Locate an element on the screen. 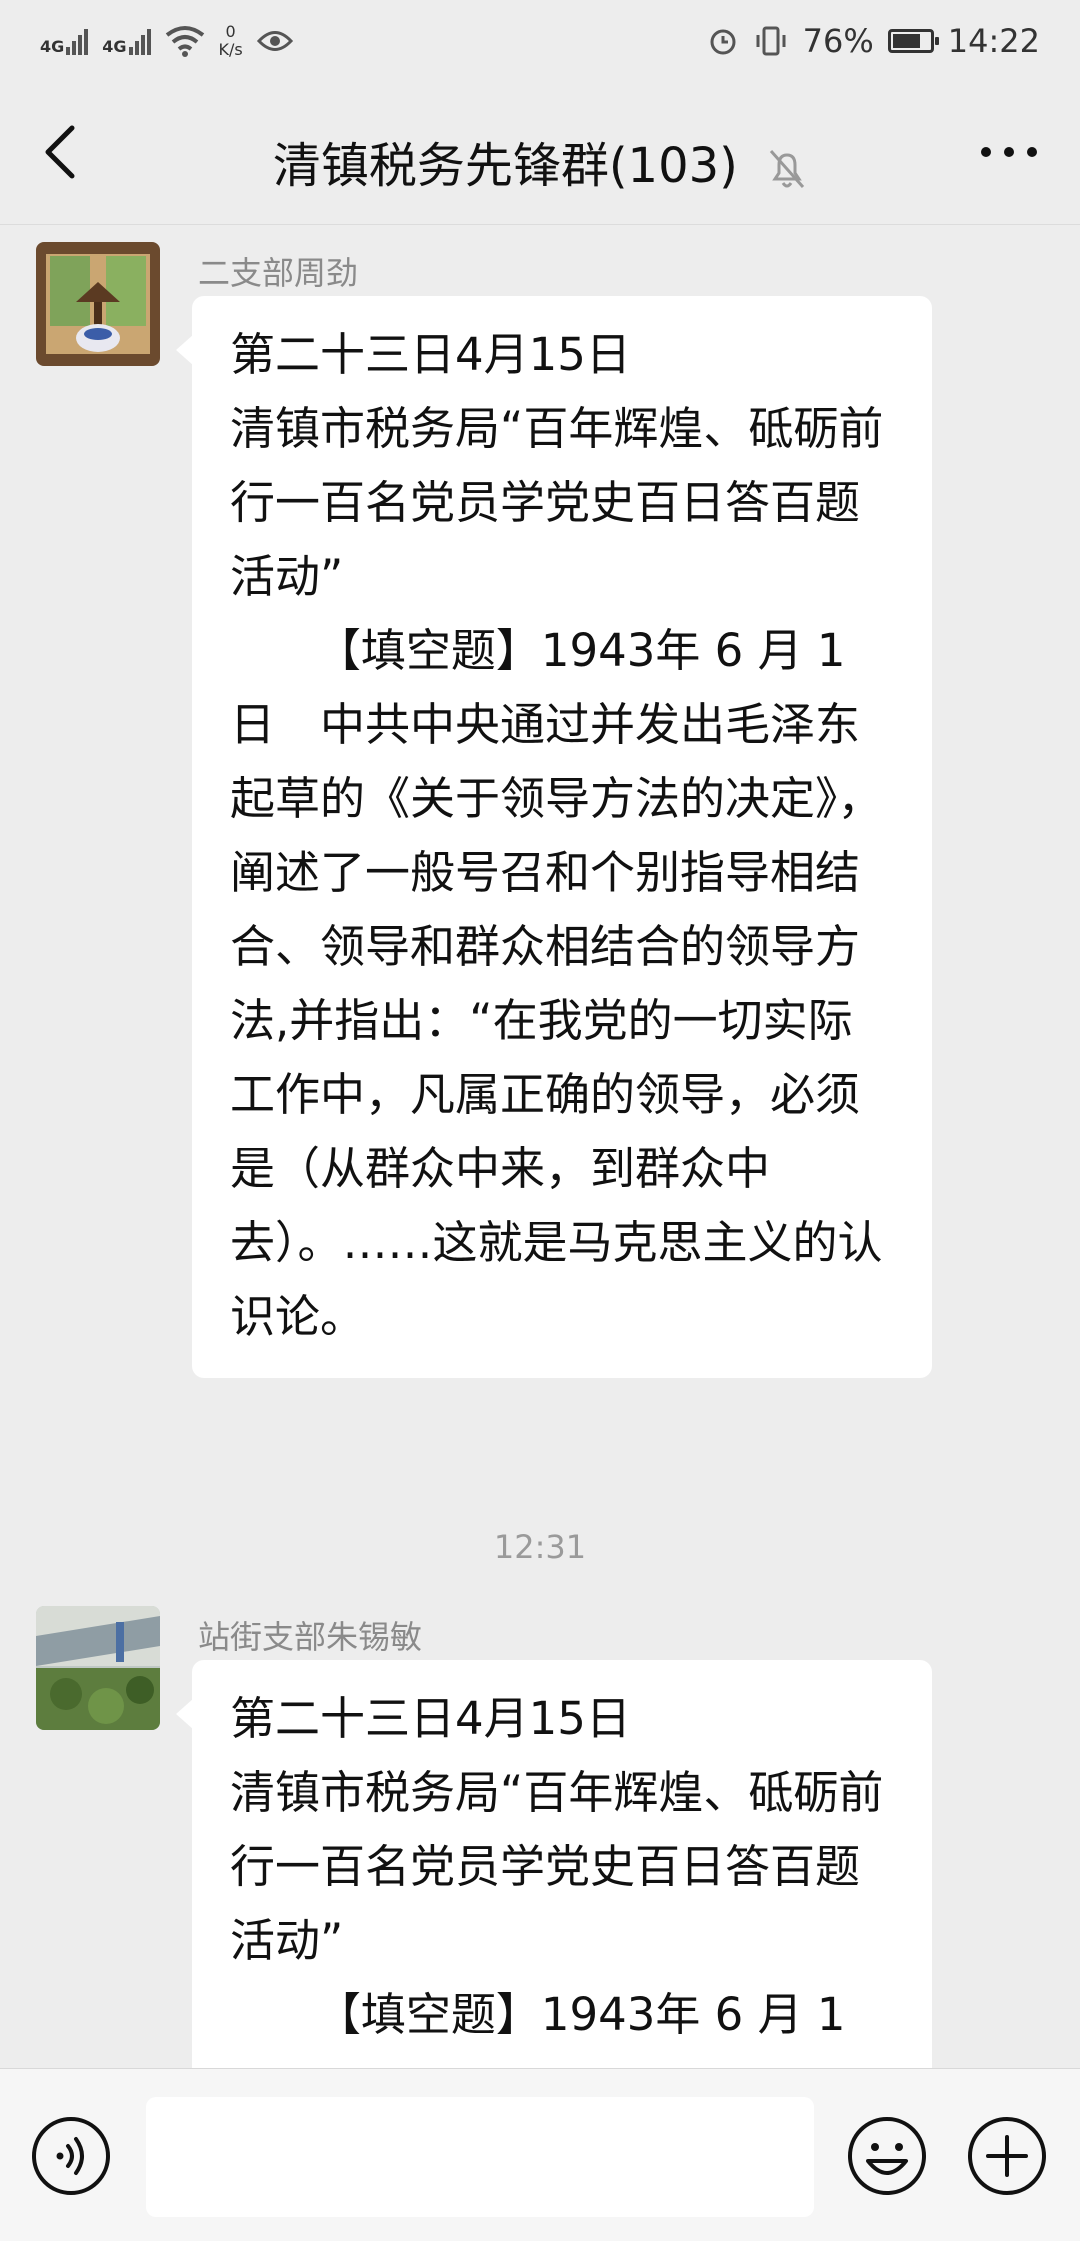 The width and height of the screenshot is (1080, 2241). message-timestamp: 12:31 is located at coordinates (540, 1547).